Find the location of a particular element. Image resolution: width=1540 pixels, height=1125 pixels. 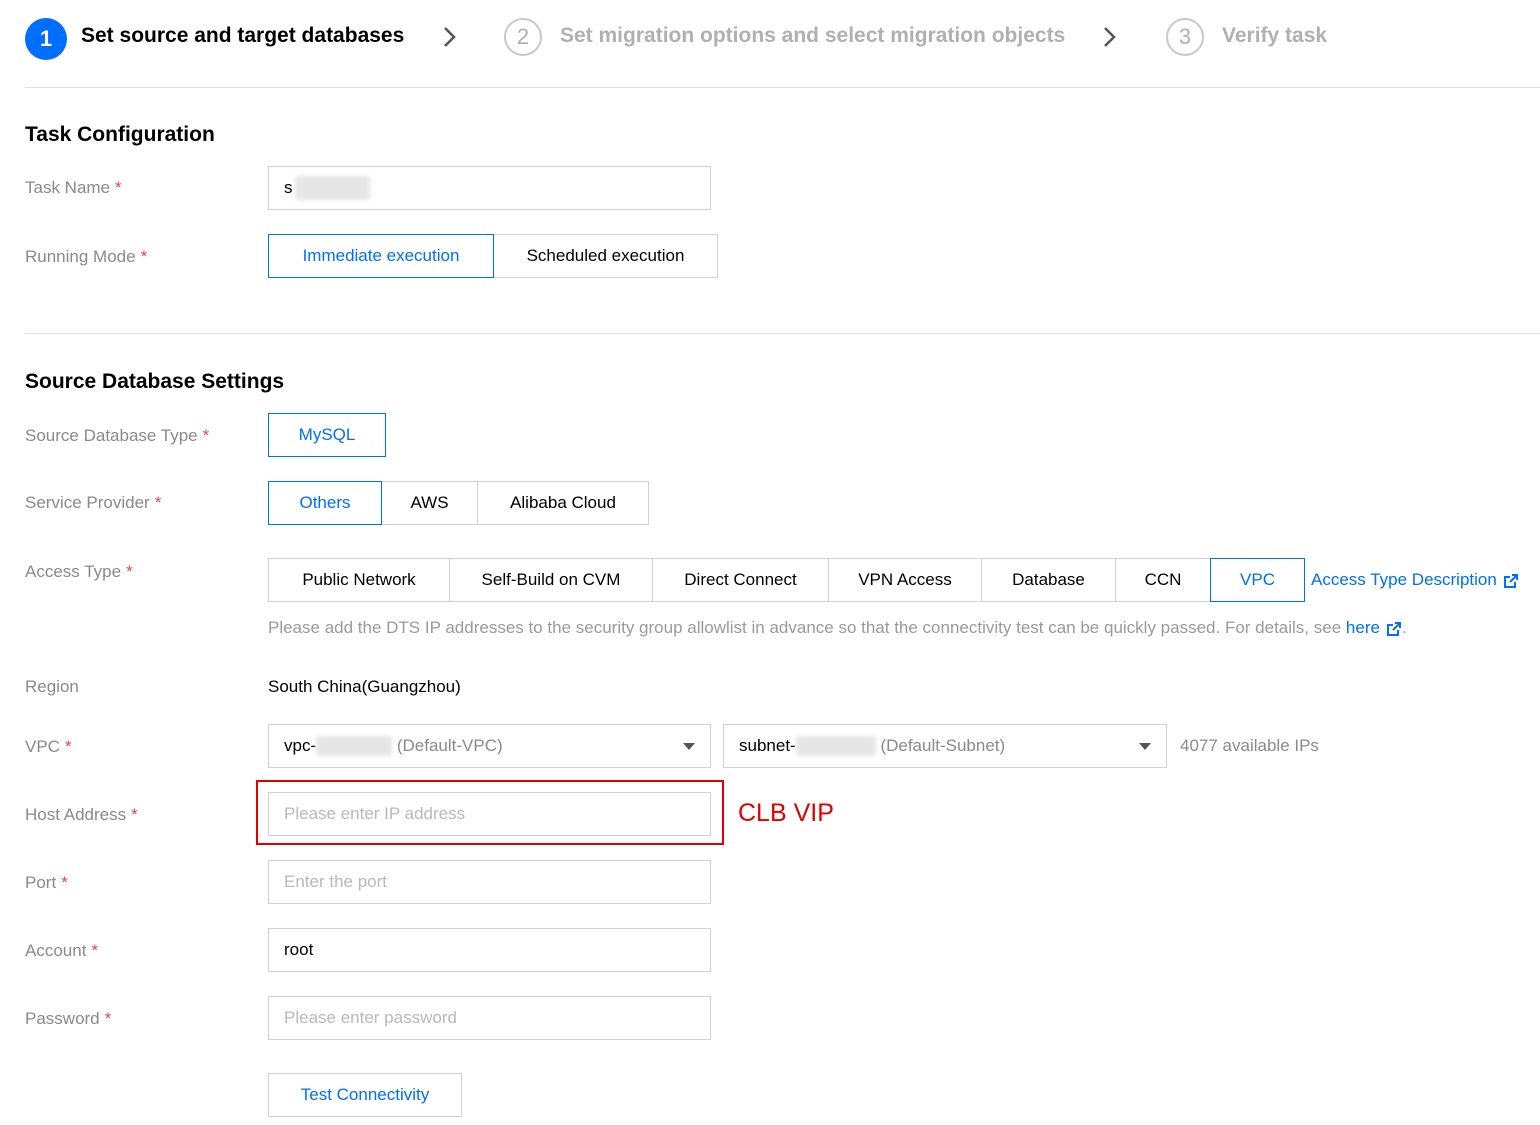

password-input: Please enter password is located at coordinates (489, 1018).